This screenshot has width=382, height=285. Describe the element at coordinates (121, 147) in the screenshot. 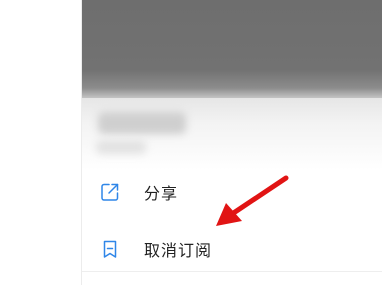

I see `blurred-subtitle` at that location.